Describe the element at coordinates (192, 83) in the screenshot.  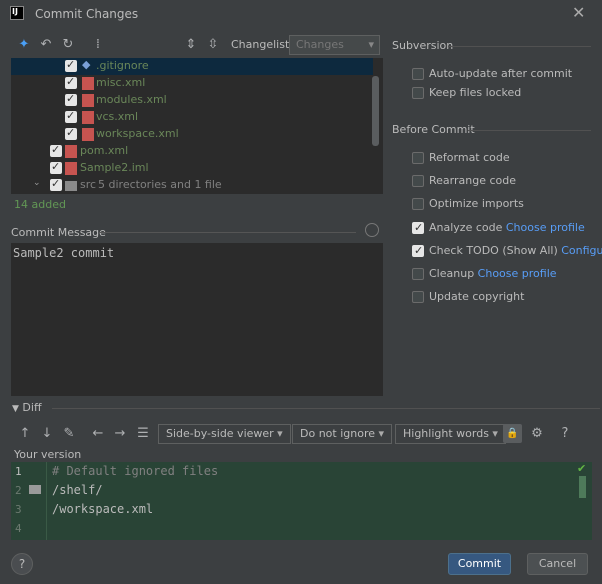
I see `tree-row: misc.xml` at that location.